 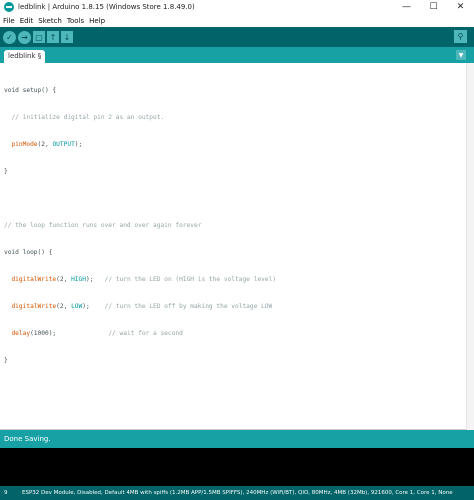 I want to click on window-controls: — ☐ ✕, so click(x=433, y=7).